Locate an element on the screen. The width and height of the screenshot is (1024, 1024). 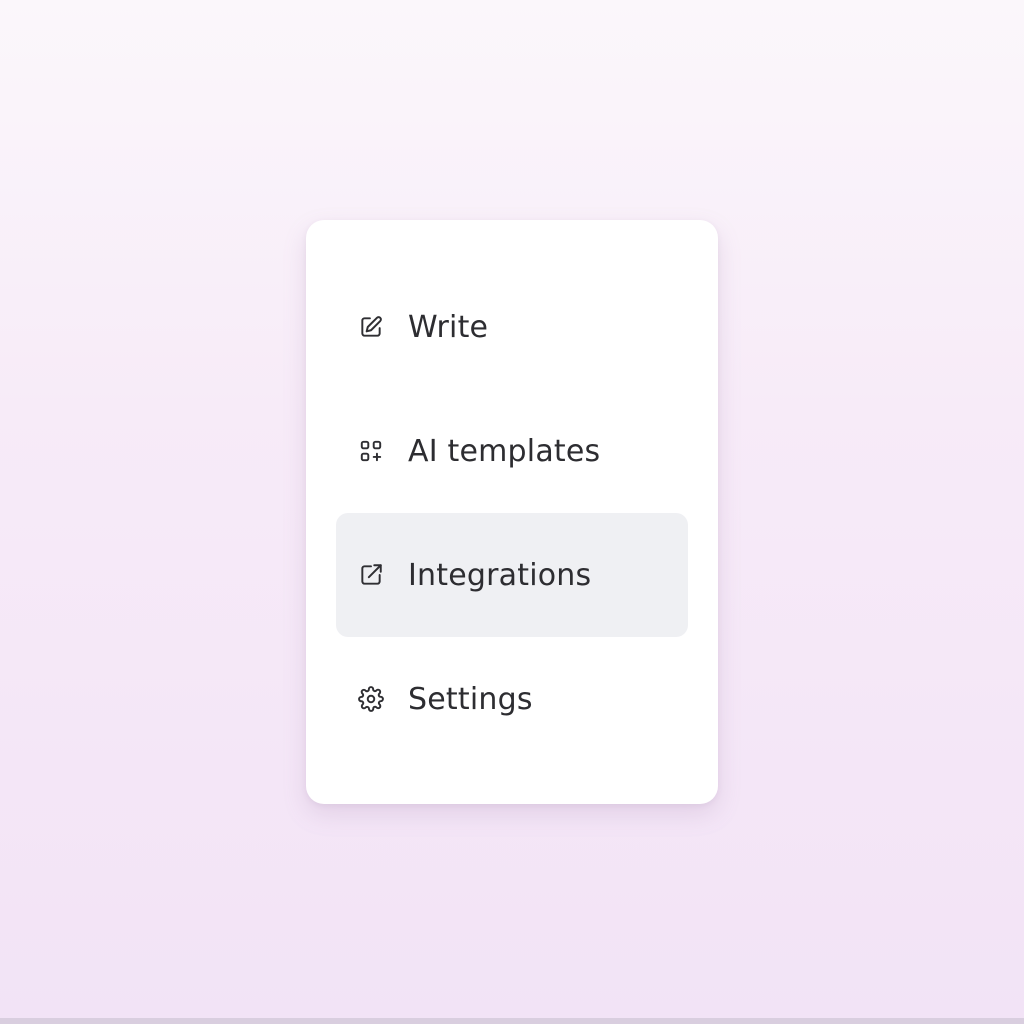
menu-item-integrations: Integrations is located at coordinates (512, 575).